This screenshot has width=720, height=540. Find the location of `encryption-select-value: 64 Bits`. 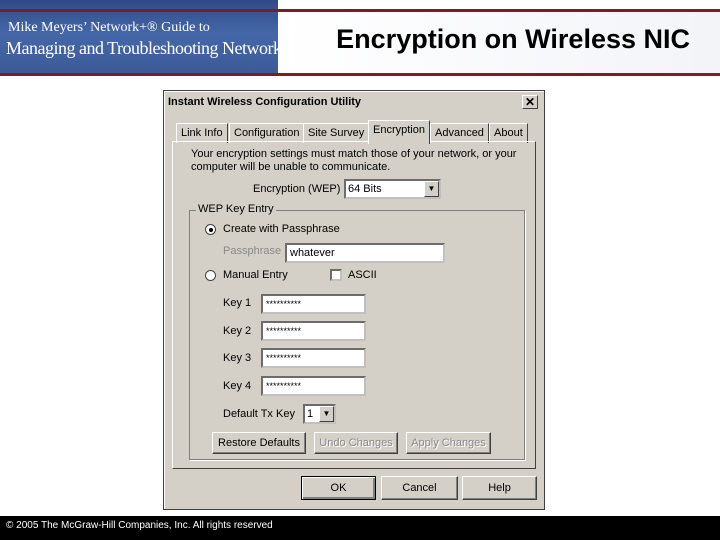

encryption-select-value: 64 Bits is located at coordinates (365, 189).